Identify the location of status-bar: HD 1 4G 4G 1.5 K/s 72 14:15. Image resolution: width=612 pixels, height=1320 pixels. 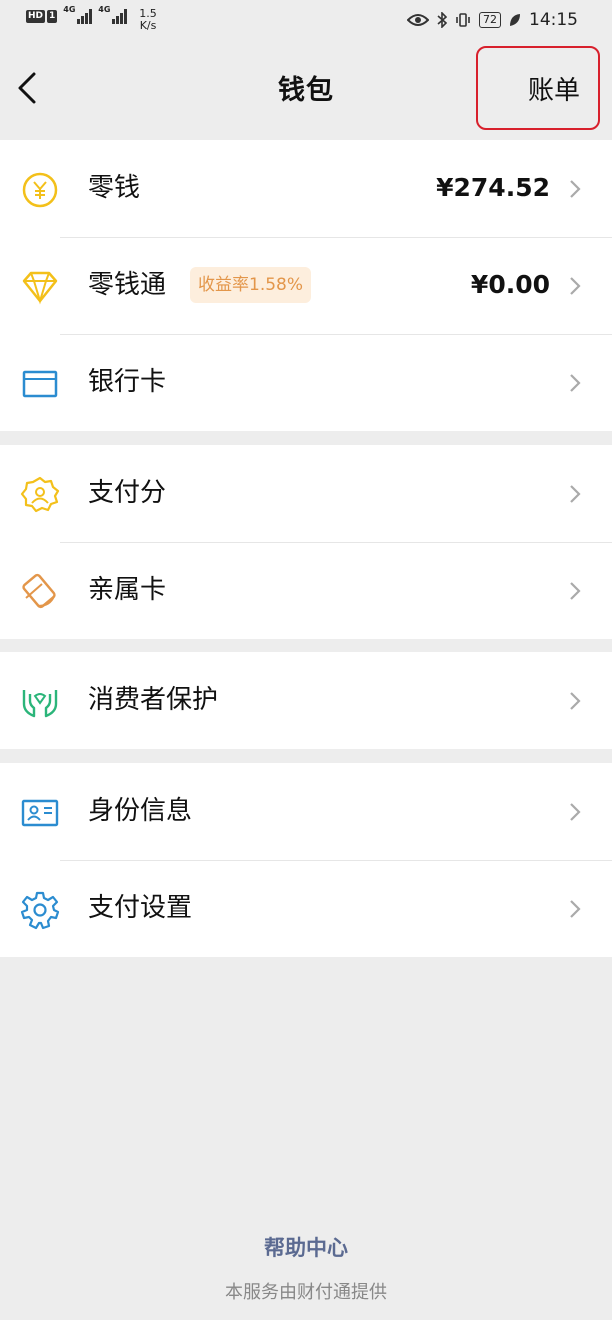
(306, 21).